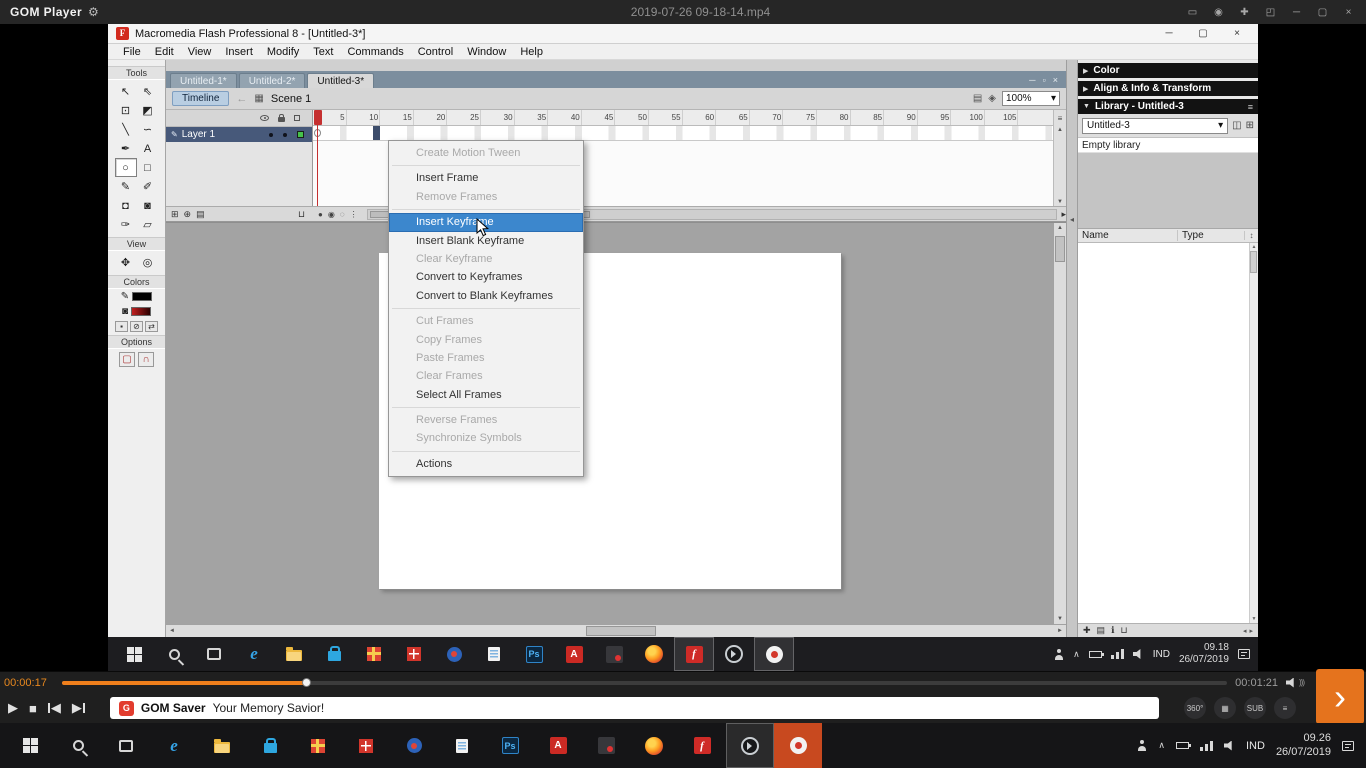 This screenshot has width=1366, height=768. What do you see at coordinates (774, 654) in the screenshot?
I see `taskbar-icon-gom-cam` at bounding box center [774, 654].